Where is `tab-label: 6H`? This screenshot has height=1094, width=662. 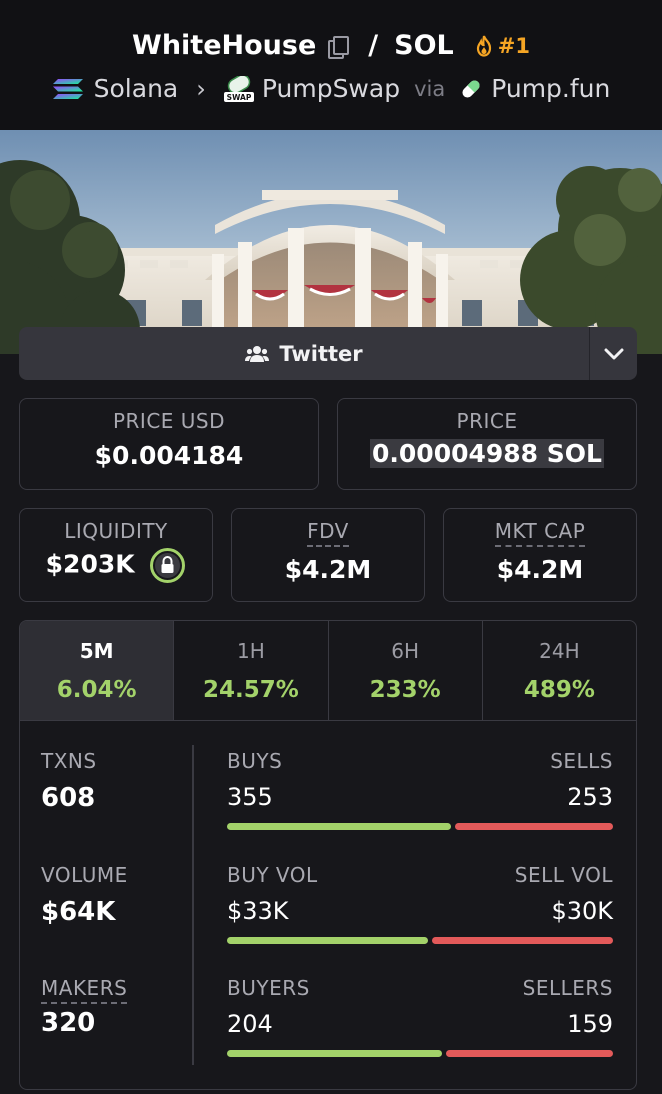 tab-label: 6H is located at coordinates (405, 651).